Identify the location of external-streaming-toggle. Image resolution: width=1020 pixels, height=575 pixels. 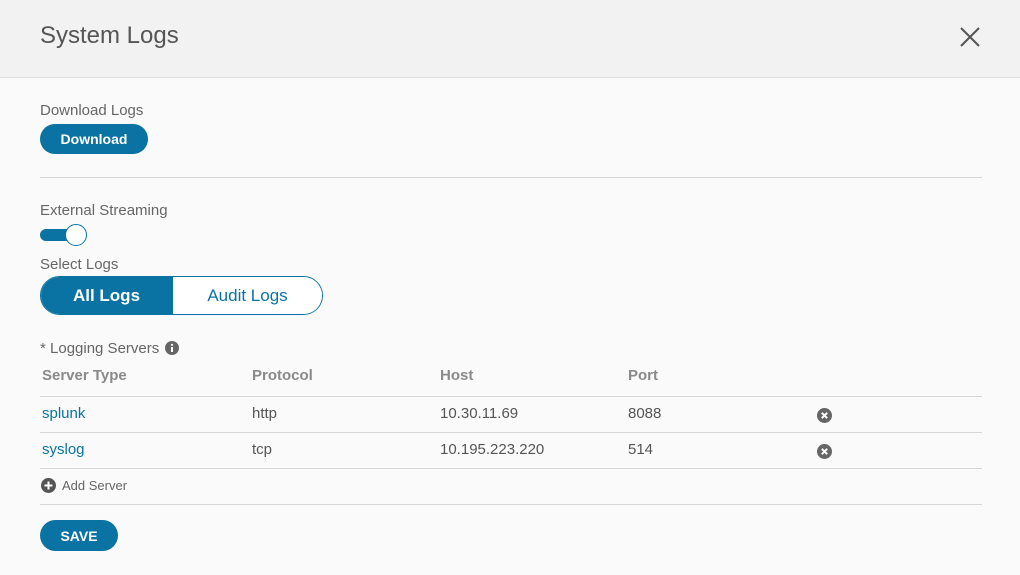
(64, 235).